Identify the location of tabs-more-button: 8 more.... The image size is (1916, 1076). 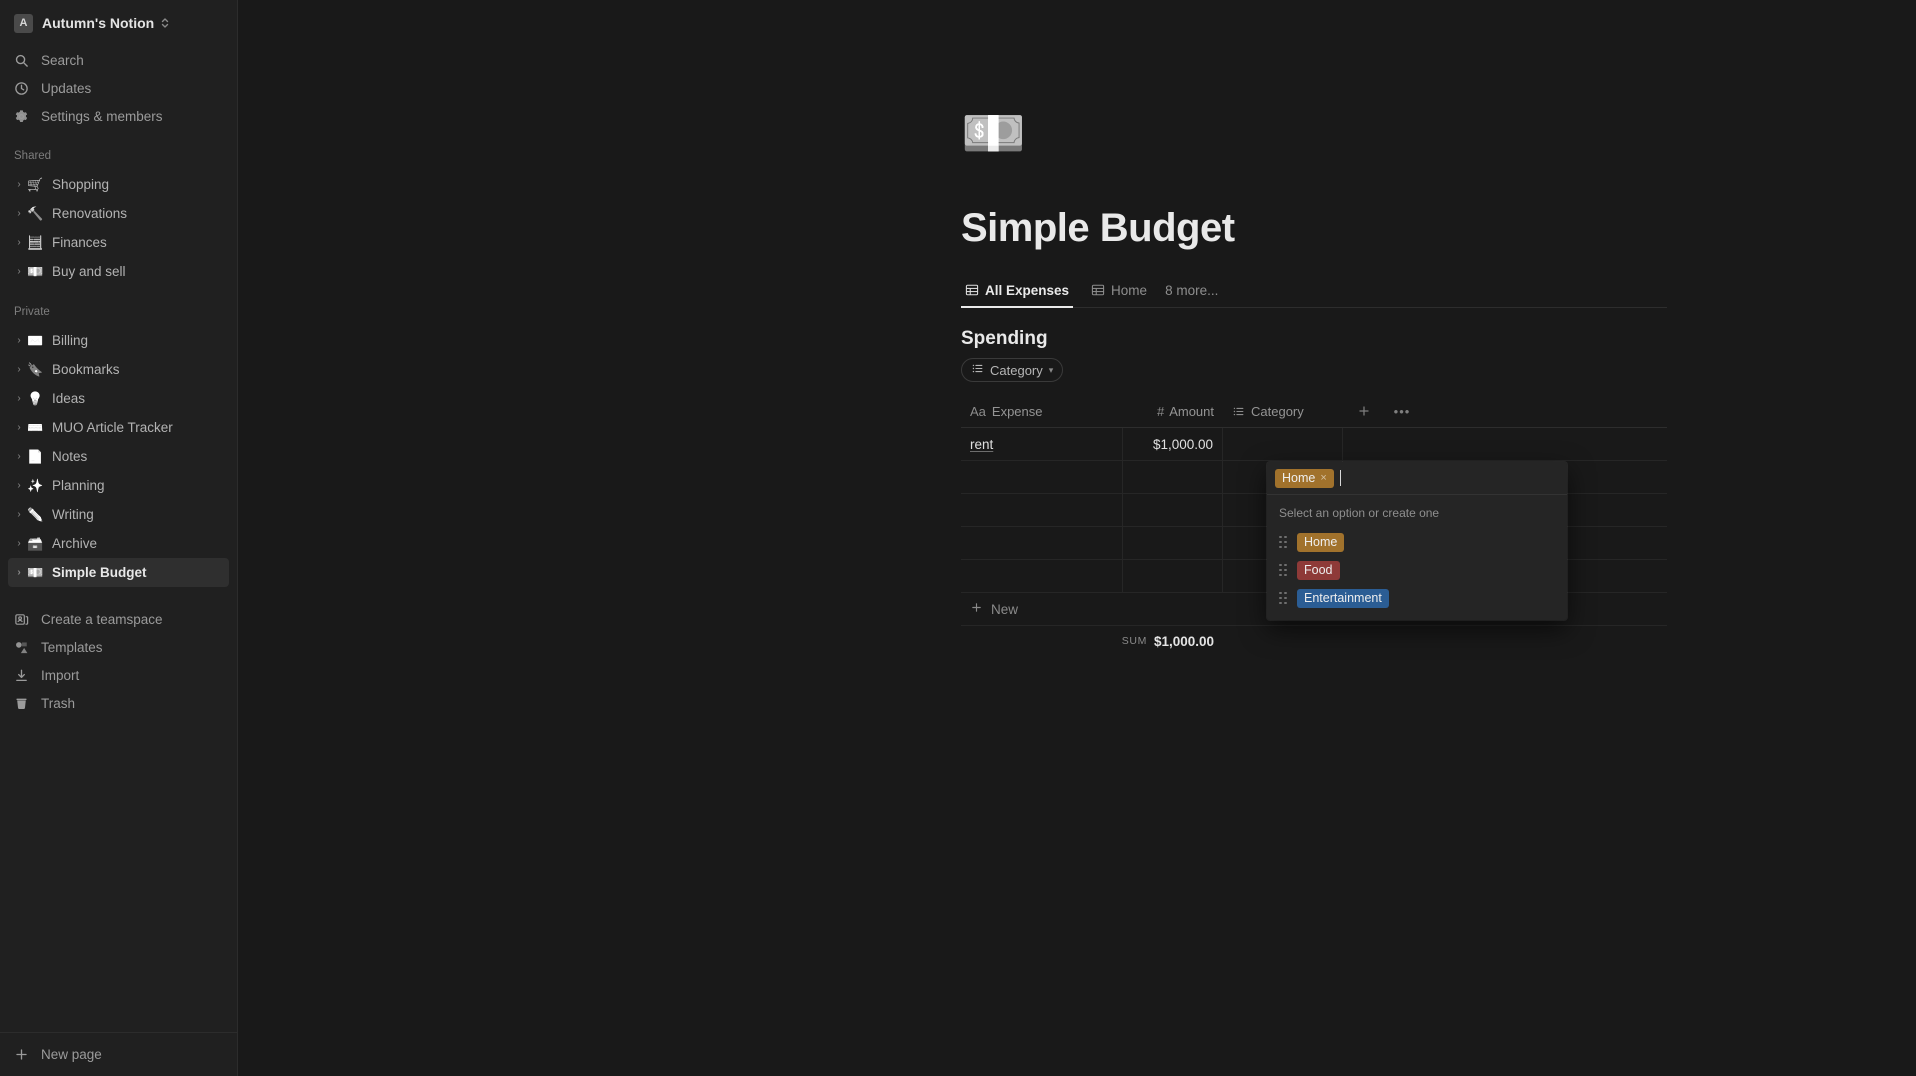
(1191, 290).